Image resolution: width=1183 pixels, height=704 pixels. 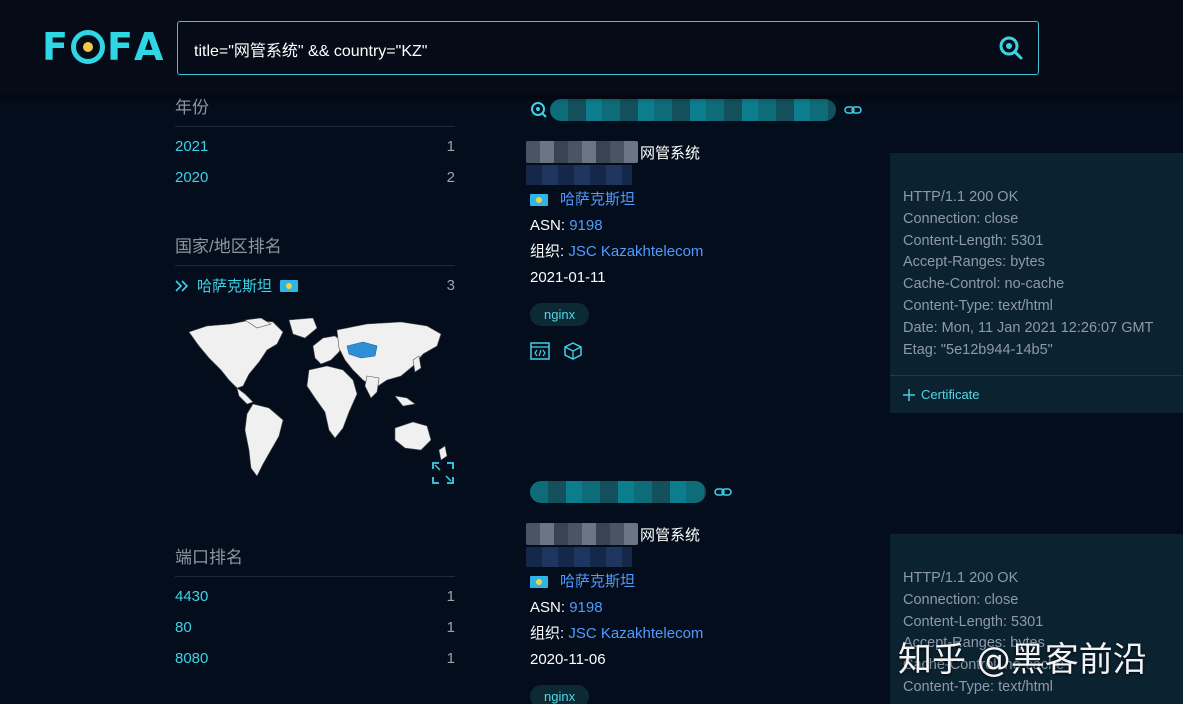 I want to click on logo-letter-f2: F, so click(x=120, y=47).